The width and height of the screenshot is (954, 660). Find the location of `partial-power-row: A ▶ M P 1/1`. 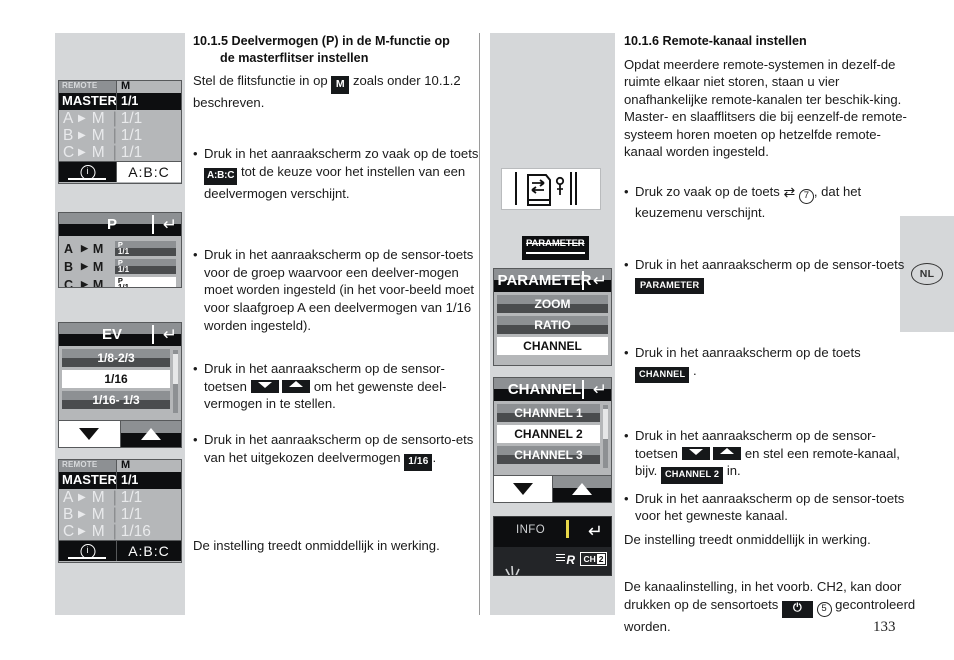

partial-power-row: A ▶ M P 1/1 is located at coordinates (120, 248).